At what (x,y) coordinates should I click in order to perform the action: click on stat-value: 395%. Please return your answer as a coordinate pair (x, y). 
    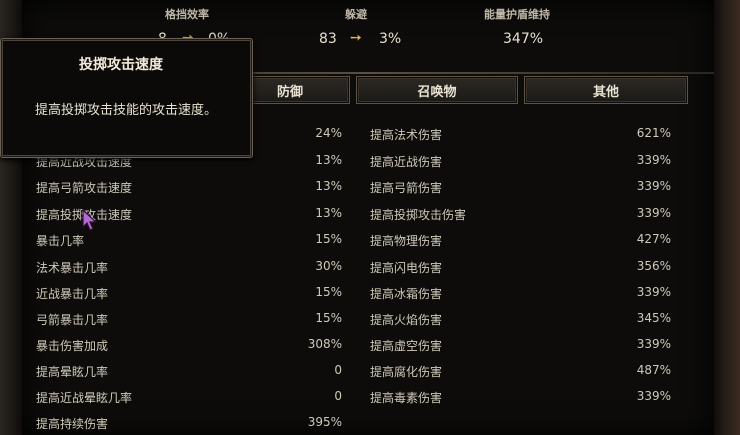
    Looking at the image, I should click on (324, 422).